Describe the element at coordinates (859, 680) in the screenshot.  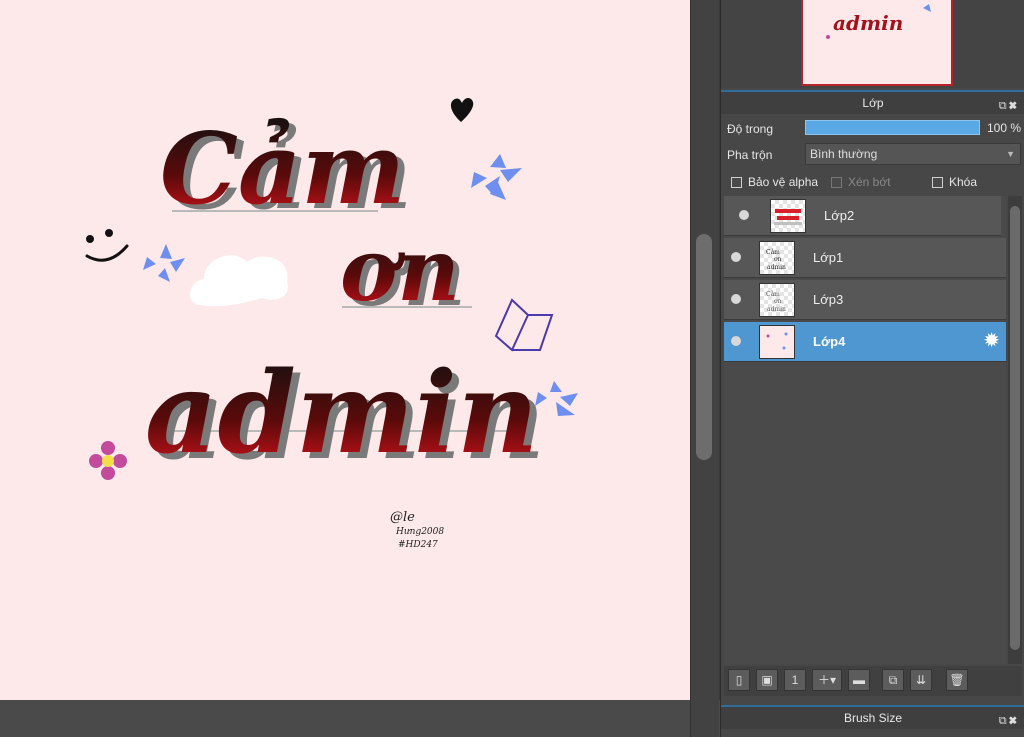
I see `new-folder-icon: ▬` at that location.